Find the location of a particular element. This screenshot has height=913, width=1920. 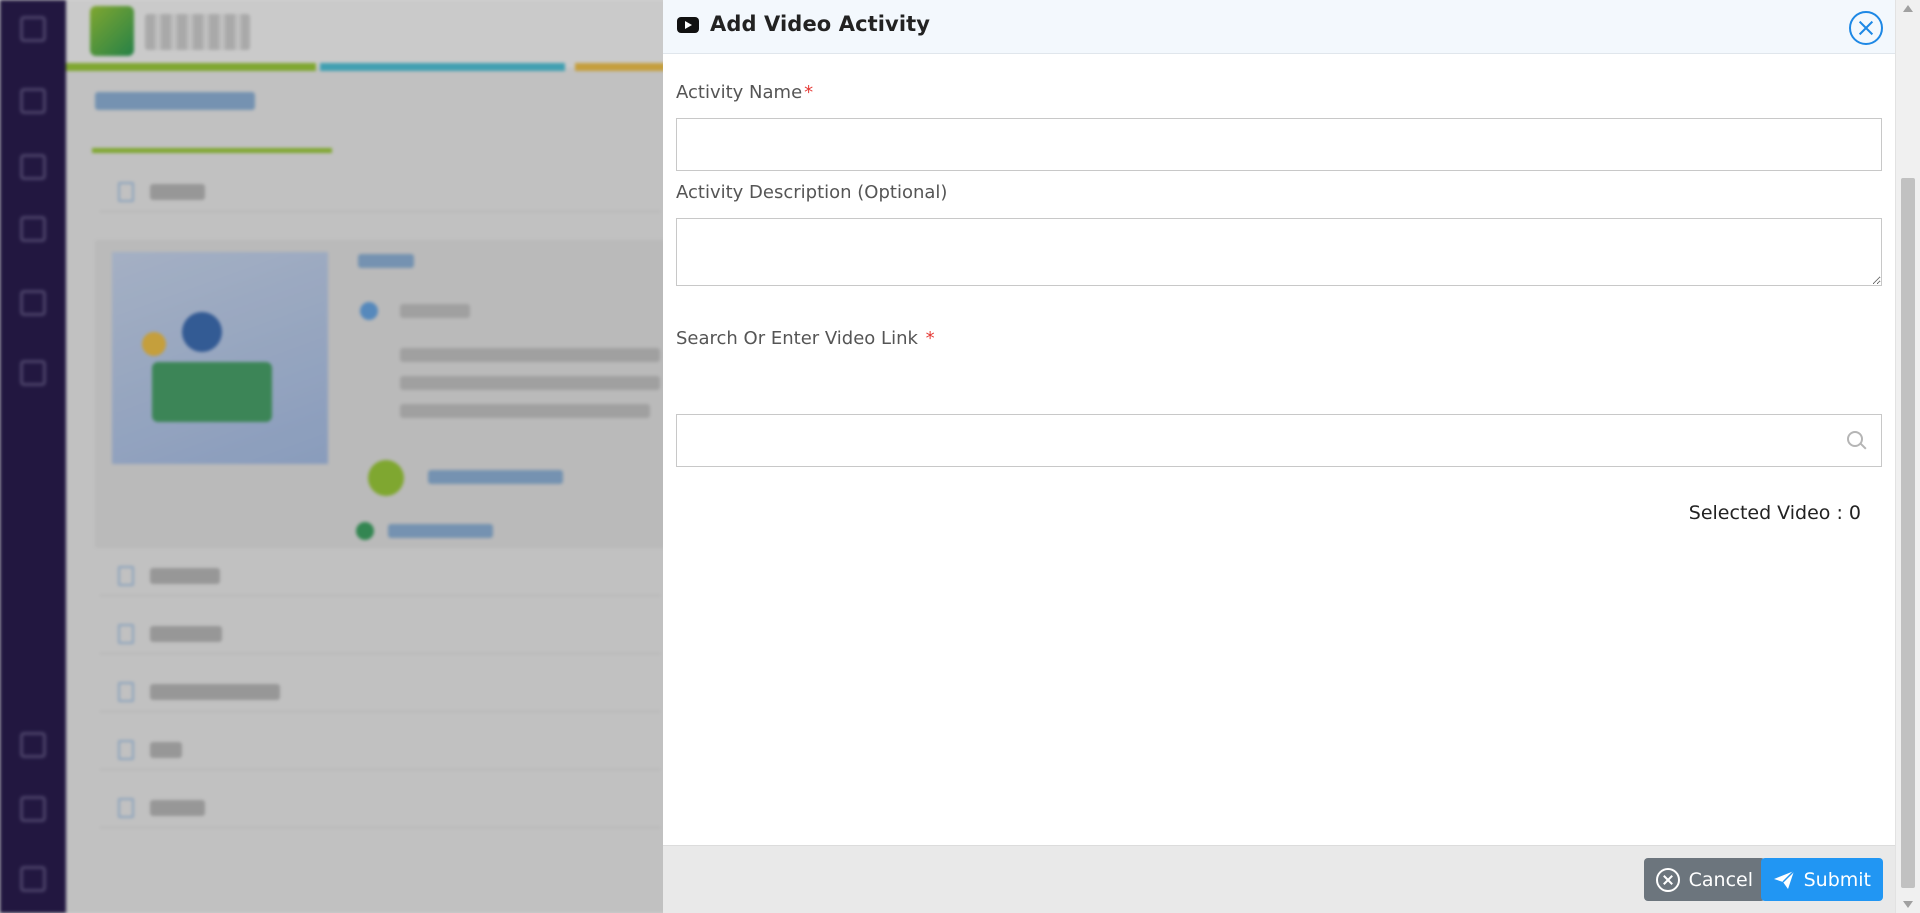

submit-button: Submit is located at coordinates (1821, 879).